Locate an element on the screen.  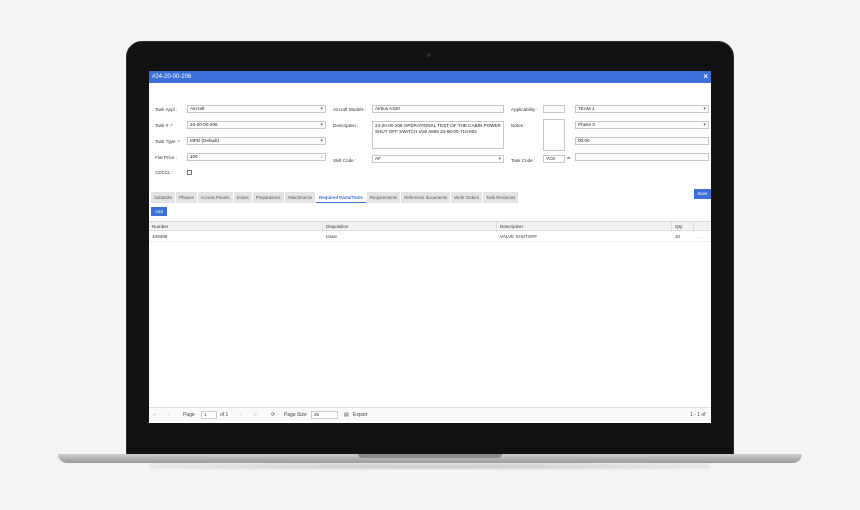
first-page-icon: « is located at coordinates (154, 415).